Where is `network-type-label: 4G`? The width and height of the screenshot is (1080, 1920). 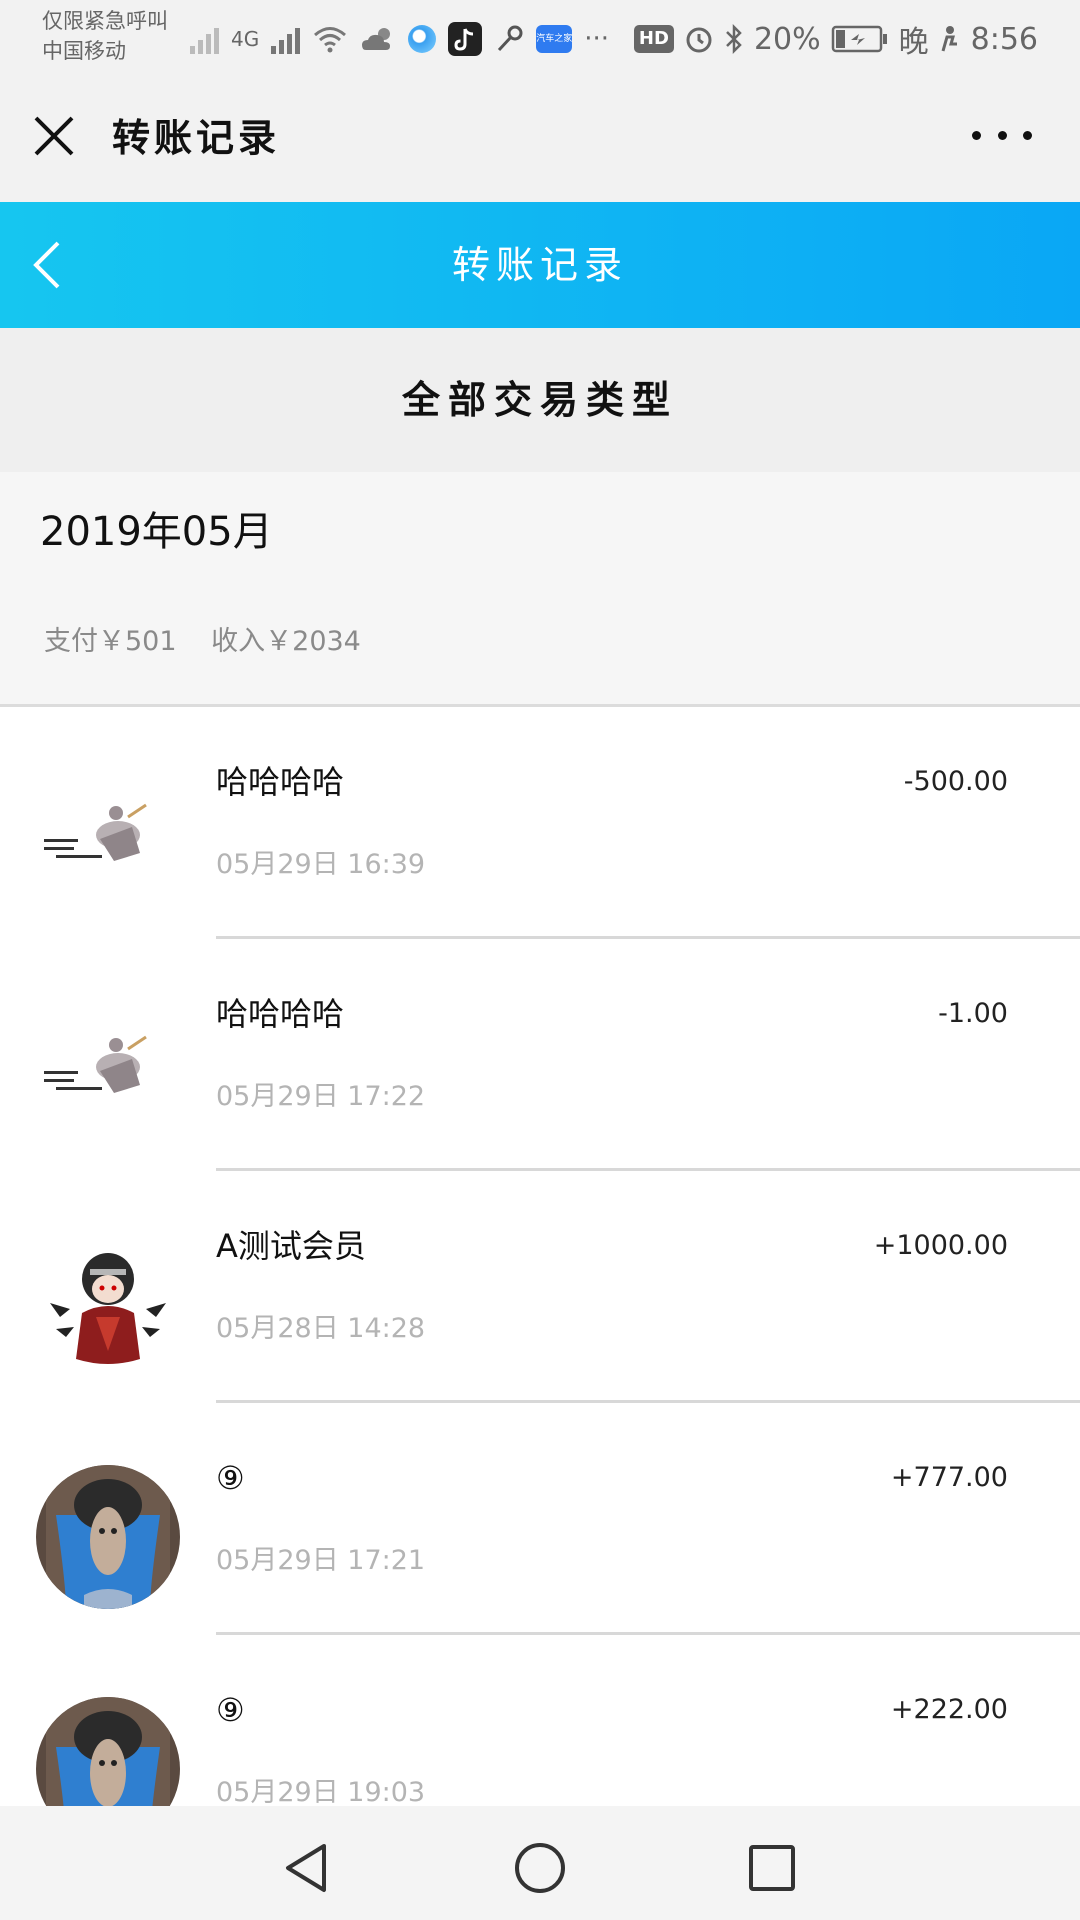 network-type-label: 4G is located at coordinates (245, 39).